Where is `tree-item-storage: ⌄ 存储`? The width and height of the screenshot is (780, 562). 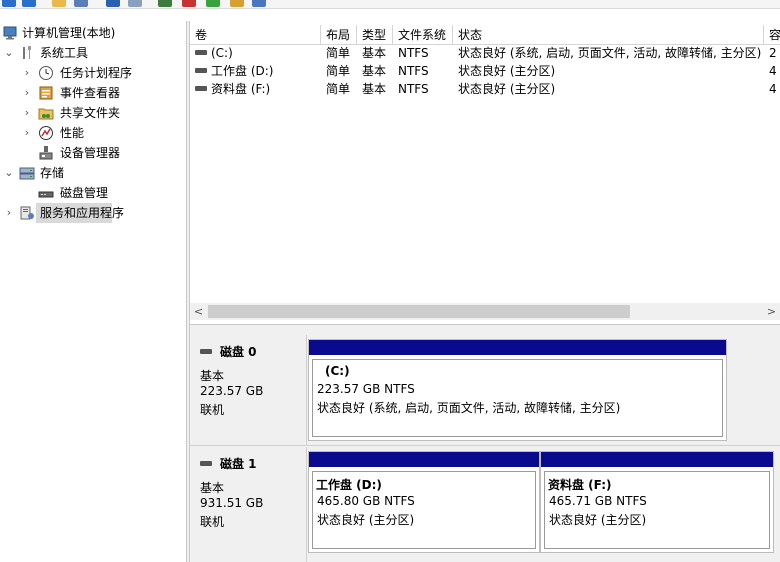 tree-item-storage: ⌄ 存储 is located at coordinates (93, 173).